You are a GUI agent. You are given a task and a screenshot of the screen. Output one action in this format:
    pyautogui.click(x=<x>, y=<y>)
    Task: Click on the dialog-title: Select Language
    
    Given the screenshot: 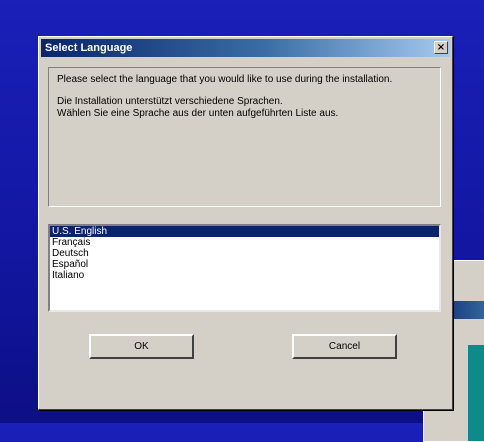 What is the action you would take?
    pyautogui.click(x=89, y=48)
    